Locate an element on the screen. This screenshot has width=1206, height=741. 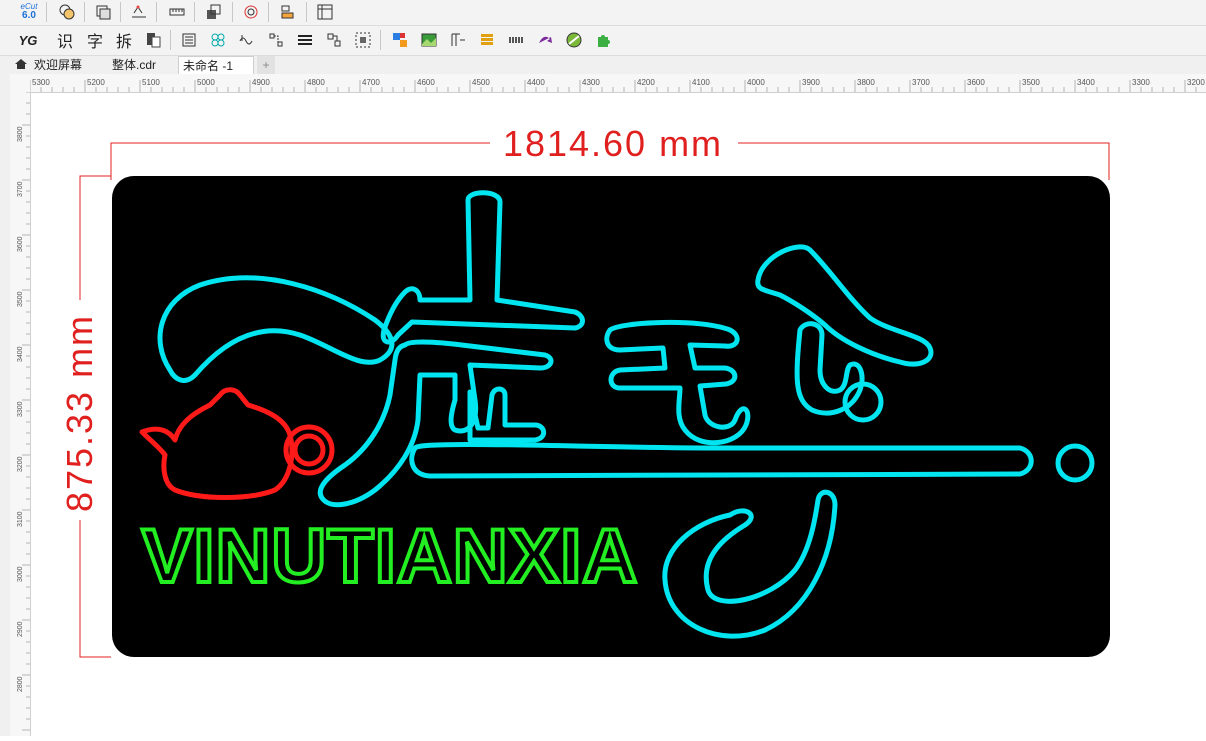
home-icon is located at coordinates (21, 66).